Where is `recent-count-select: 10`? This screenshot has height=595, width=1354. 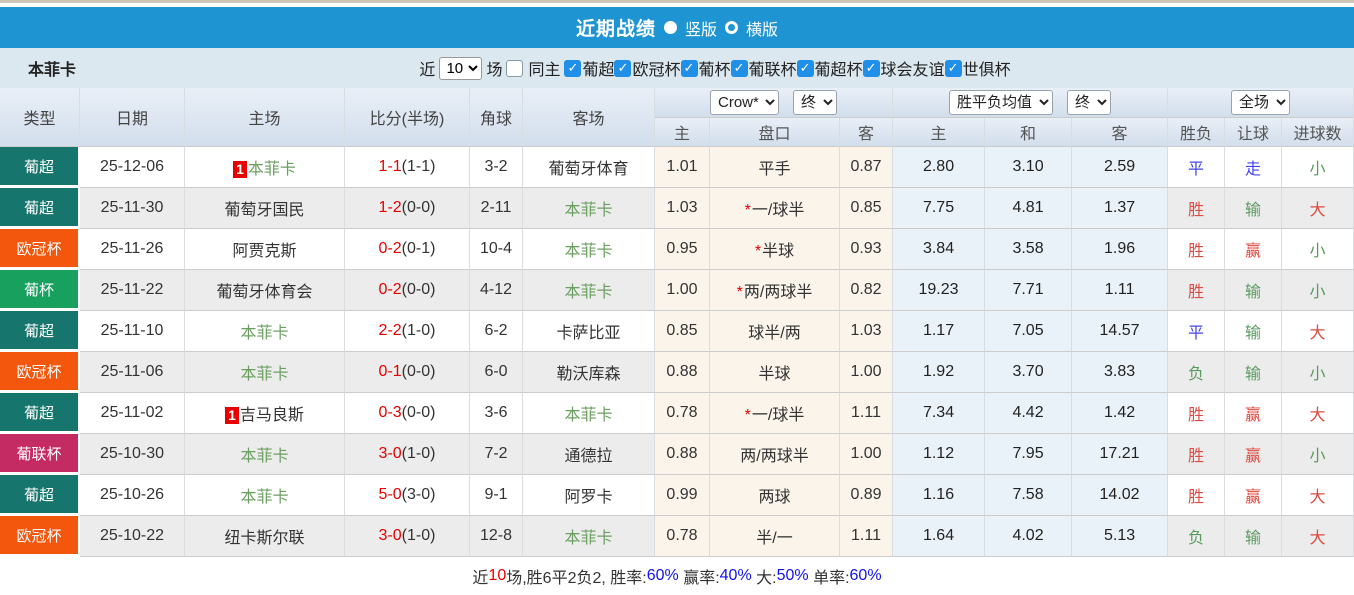 recent-count-select: 10 is located at coordinates (461, 68).